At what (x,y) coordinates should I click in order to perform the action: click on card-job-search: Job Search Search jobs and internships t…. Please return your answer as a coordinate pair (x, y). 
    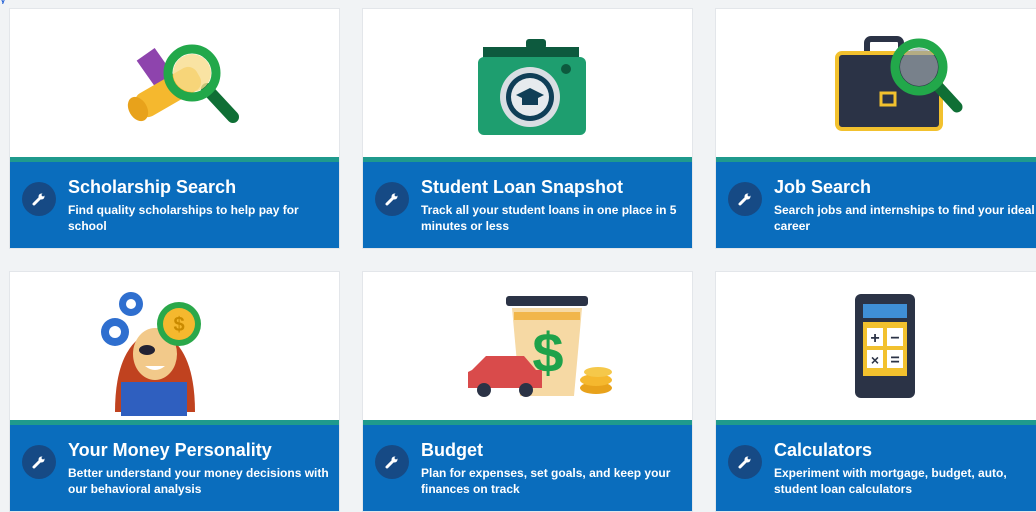
    Looking at the image, I should click on (875, 128).